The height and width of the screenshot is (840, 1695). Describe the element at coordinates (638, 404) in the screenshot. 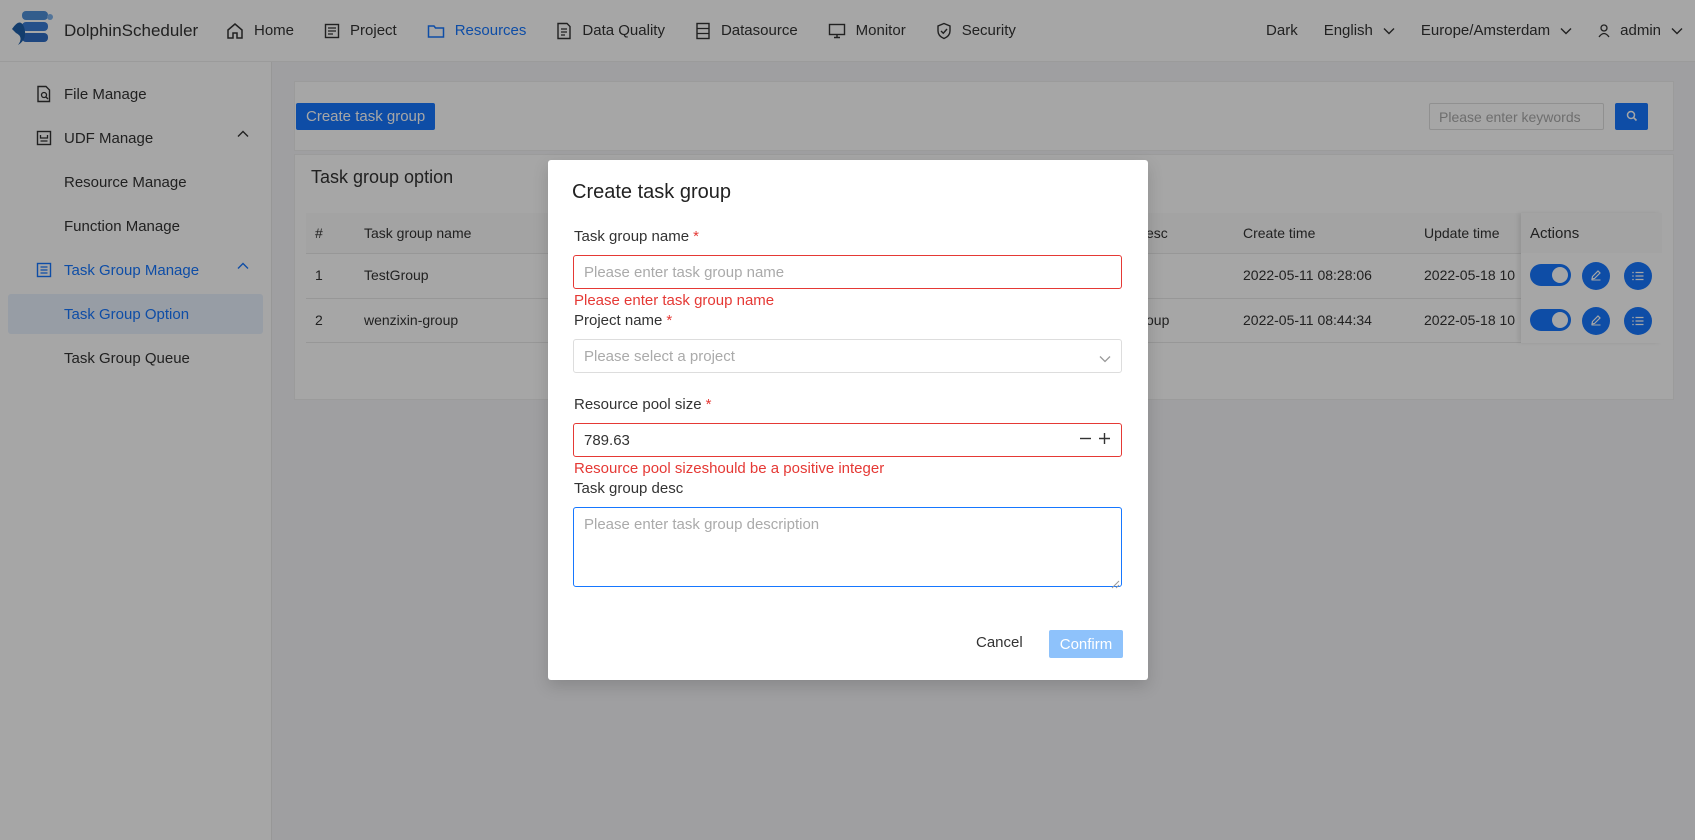

I see `resource-pool-size-label-text: Resource pool size` at that location.